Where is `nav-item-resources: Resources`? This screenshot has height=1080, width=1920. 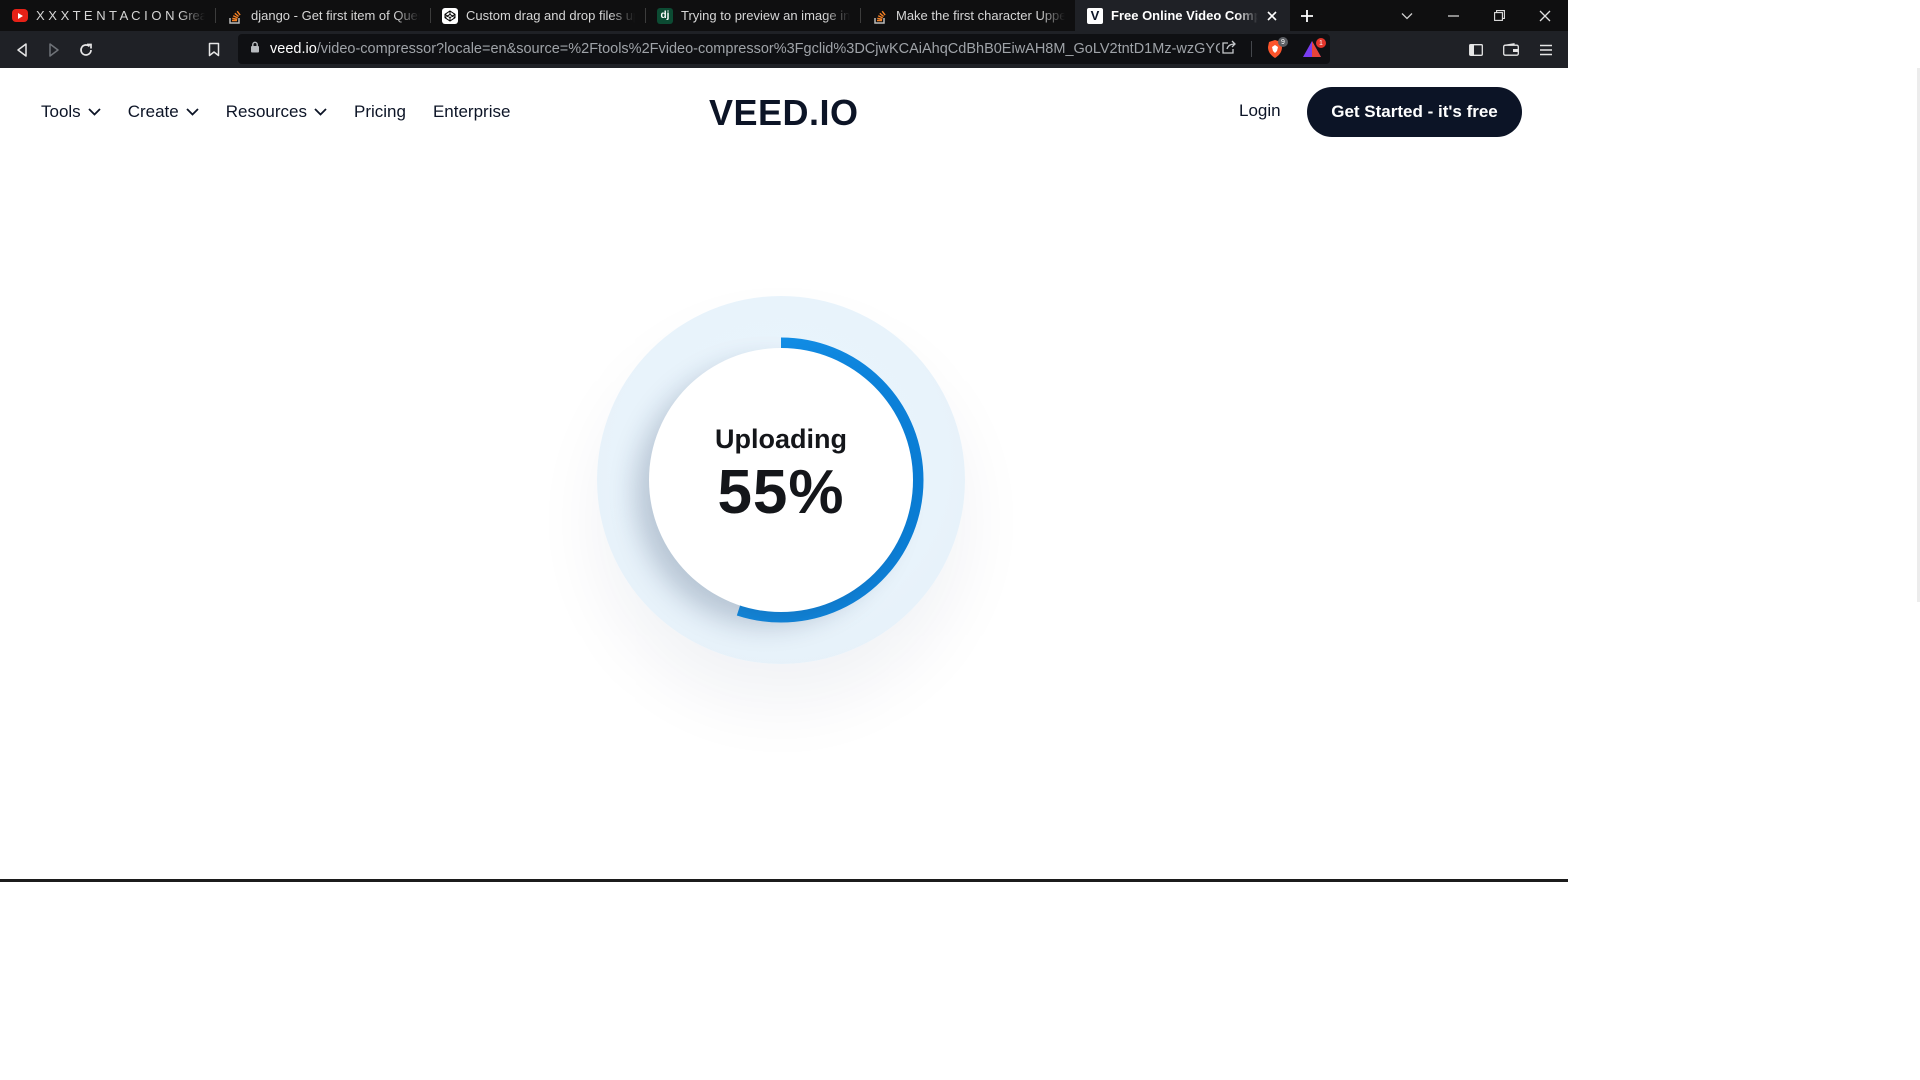
nav-item-resources: Resources is located at coordinates (276, 112).